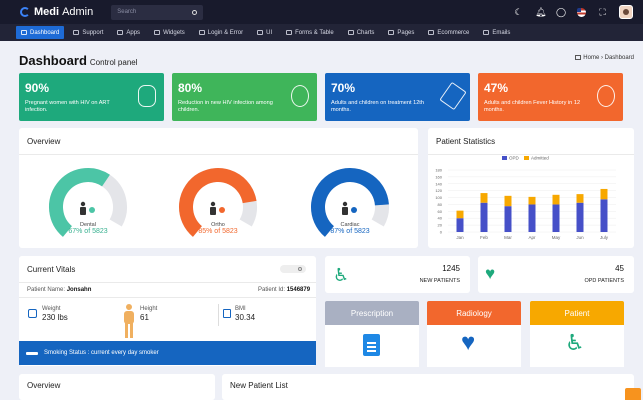  What do you see at coordinates (144, 317) in the screenshot?
I see `height-value: 61` at bounding box center [144, 317].